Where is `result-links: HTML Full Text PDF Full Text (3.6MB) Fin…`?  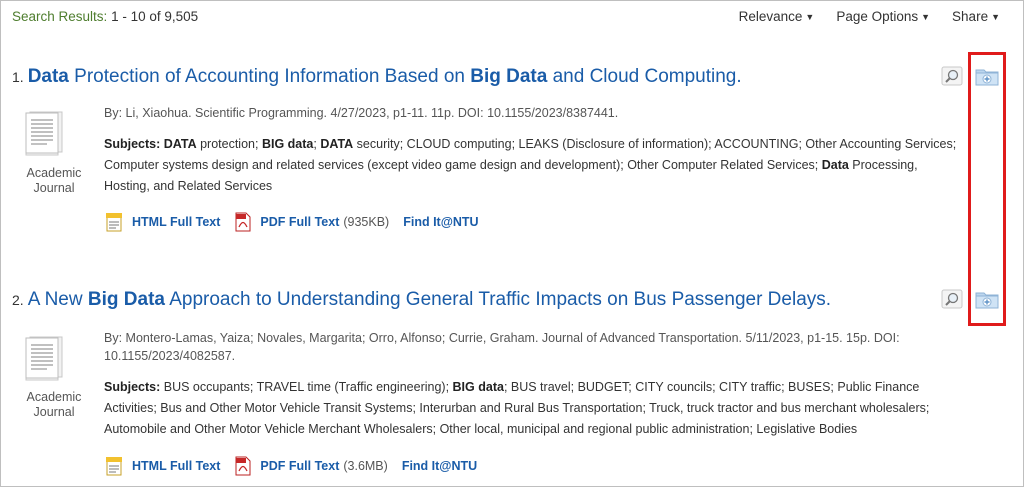
result-links: HTML Full Text PDF Full Text (3.6MB) Fin… is located at coordinates (297, 466).